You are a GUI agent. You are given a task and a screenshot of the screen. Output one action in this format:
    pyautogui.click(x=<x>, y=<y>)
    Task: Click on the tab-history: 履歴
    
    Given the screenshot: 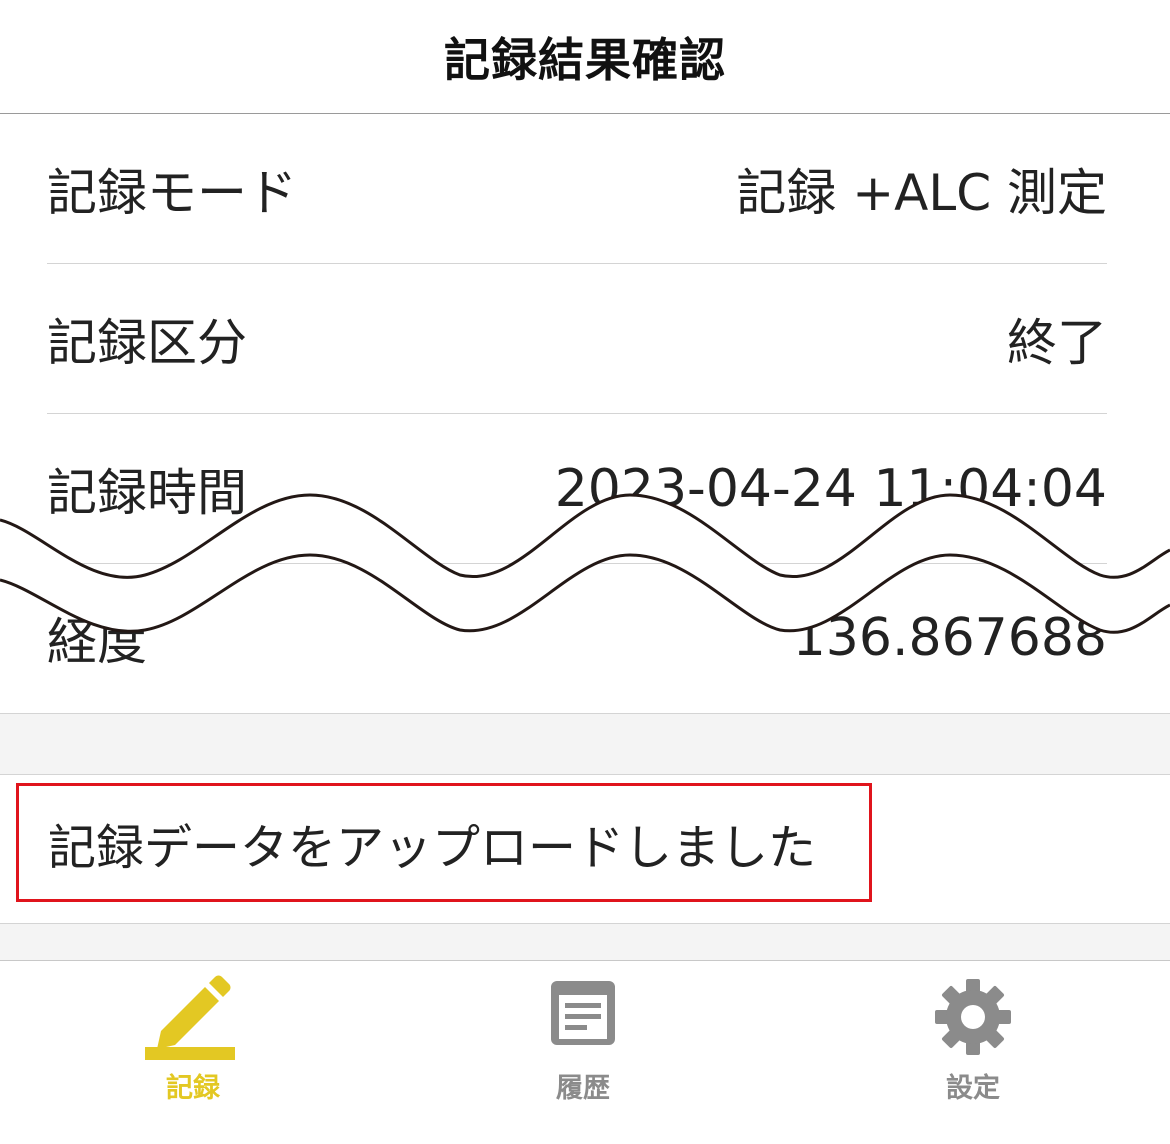 What is the action you would take?
    pyautogui.click(x=583, y=1052)
    